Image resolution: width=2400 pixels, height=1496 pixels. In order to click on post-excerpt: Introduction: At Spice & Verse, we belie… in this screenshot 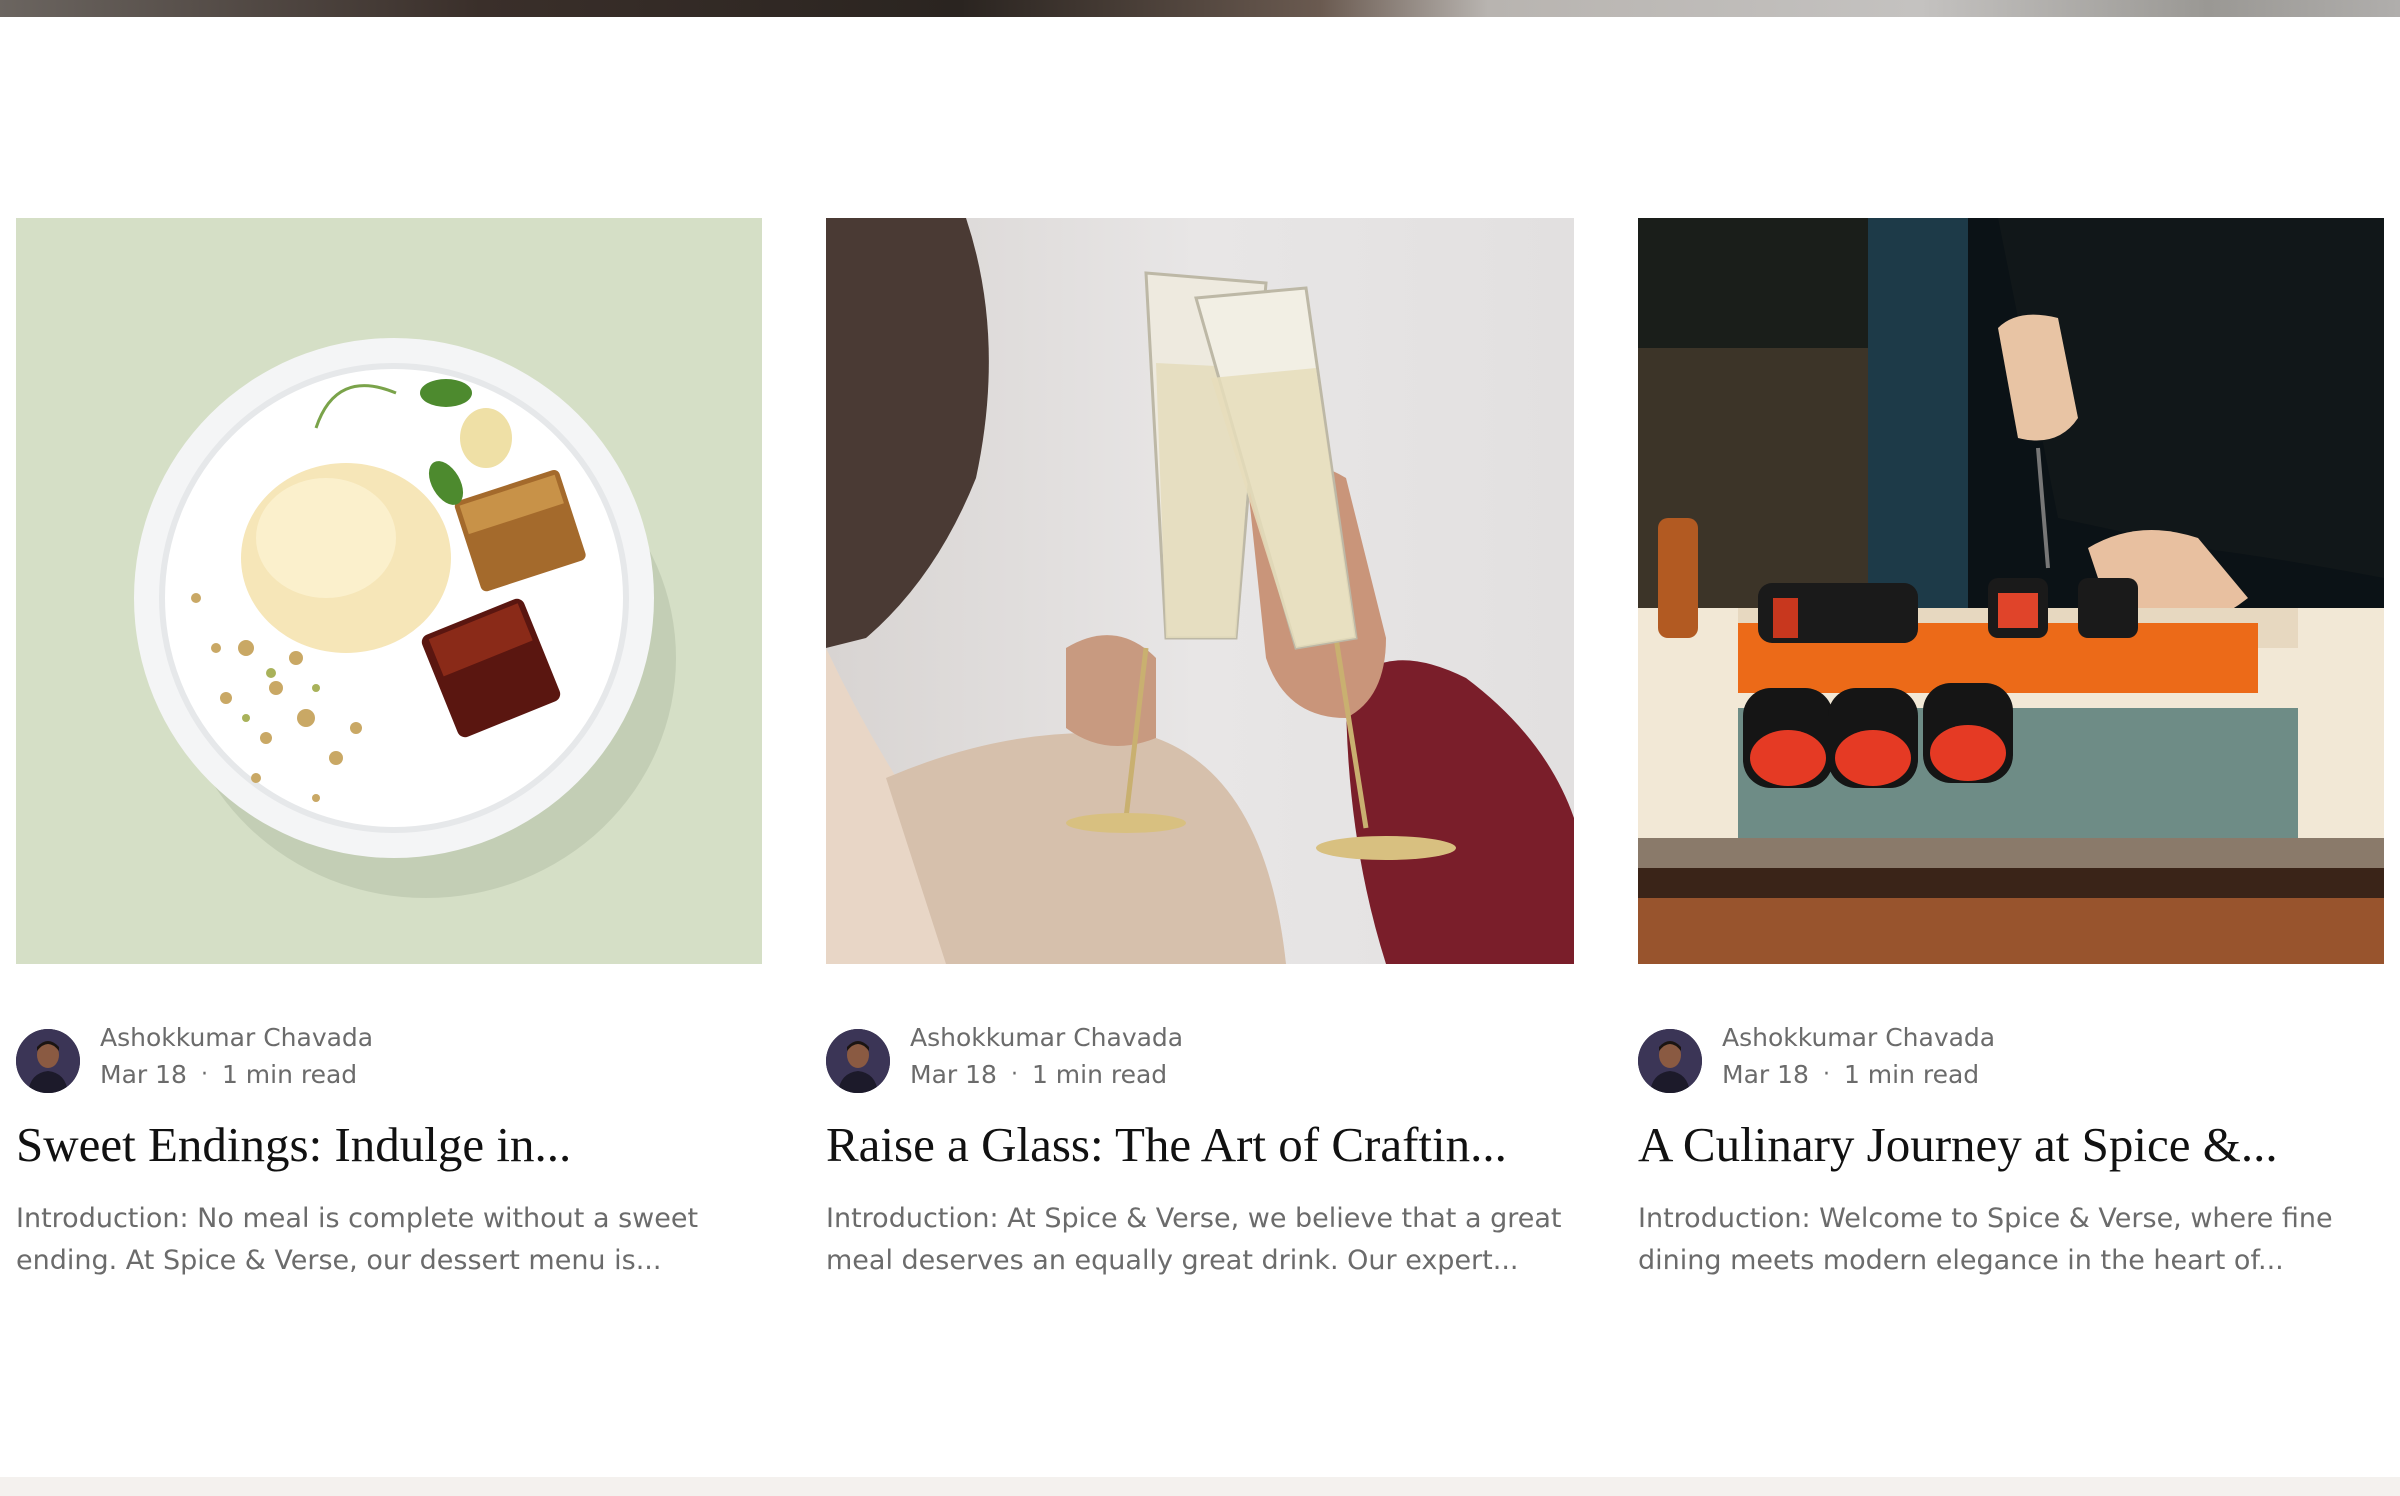, I will do `click(1200, 1240)`.